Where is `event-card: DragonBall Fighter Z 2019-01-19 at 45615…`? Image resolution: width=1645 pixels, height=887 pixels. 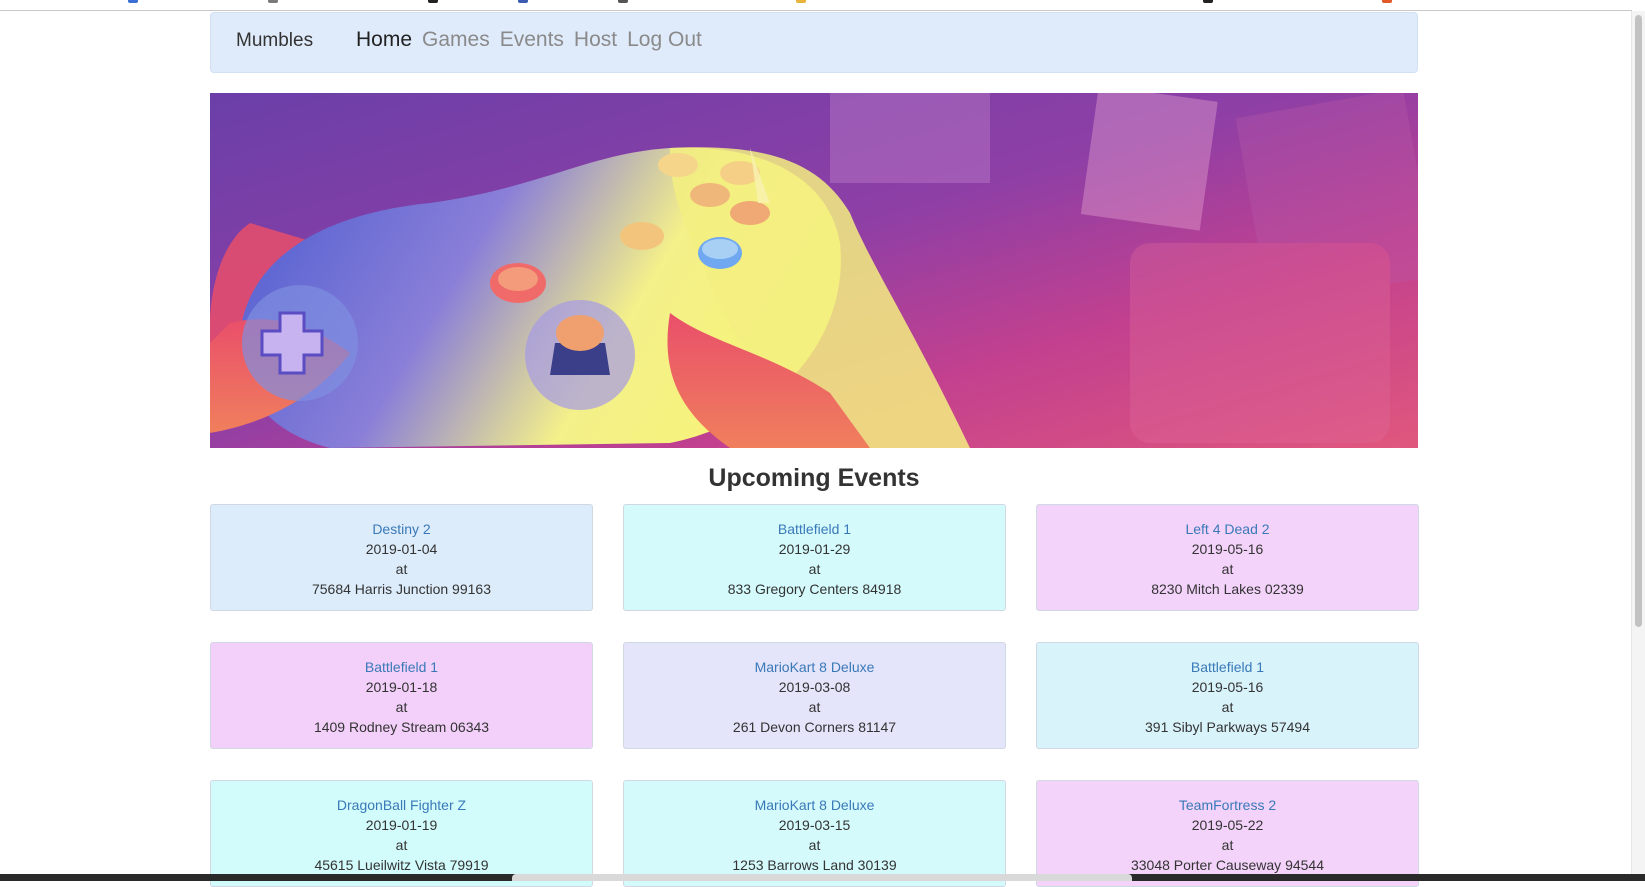 event-card: DragonBall Fighter Z 2019-01-19 at 45615… is located at coordinates (401, 833).